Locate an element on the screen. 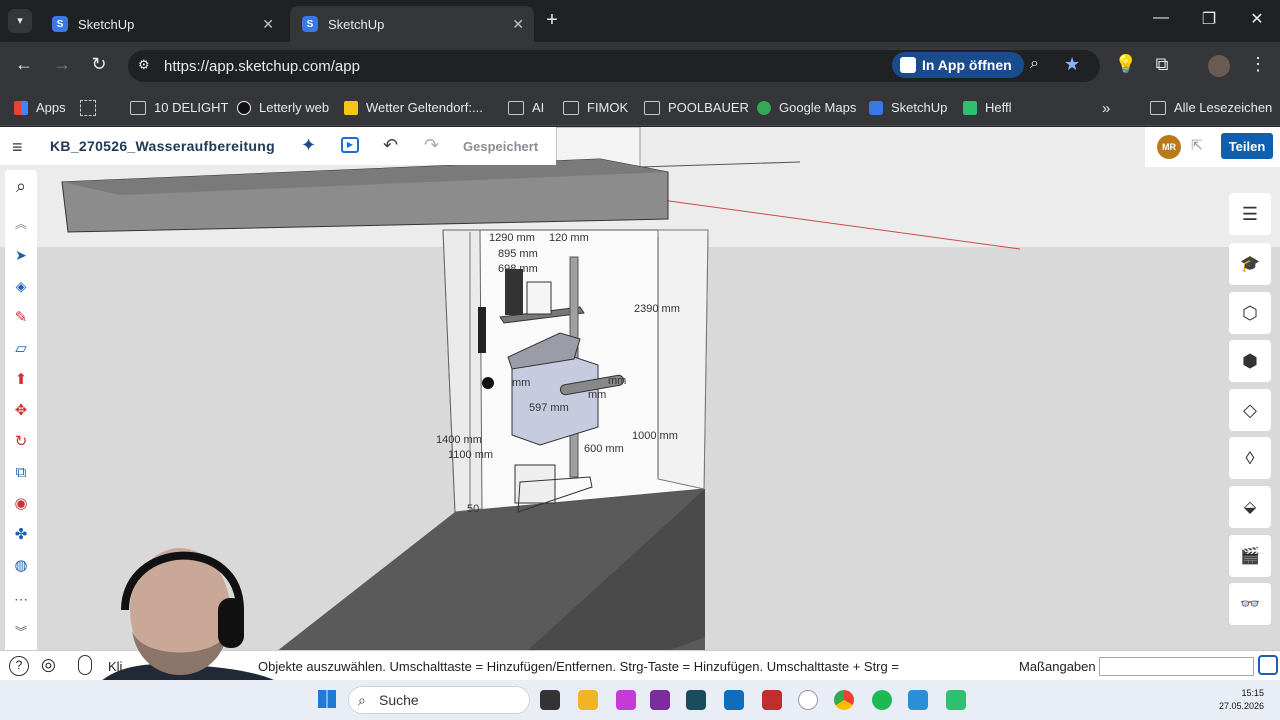 The height and width of the screenshot is (720, 1280). cursor-icon: ⇱ is located at coordinates (1197, 145).